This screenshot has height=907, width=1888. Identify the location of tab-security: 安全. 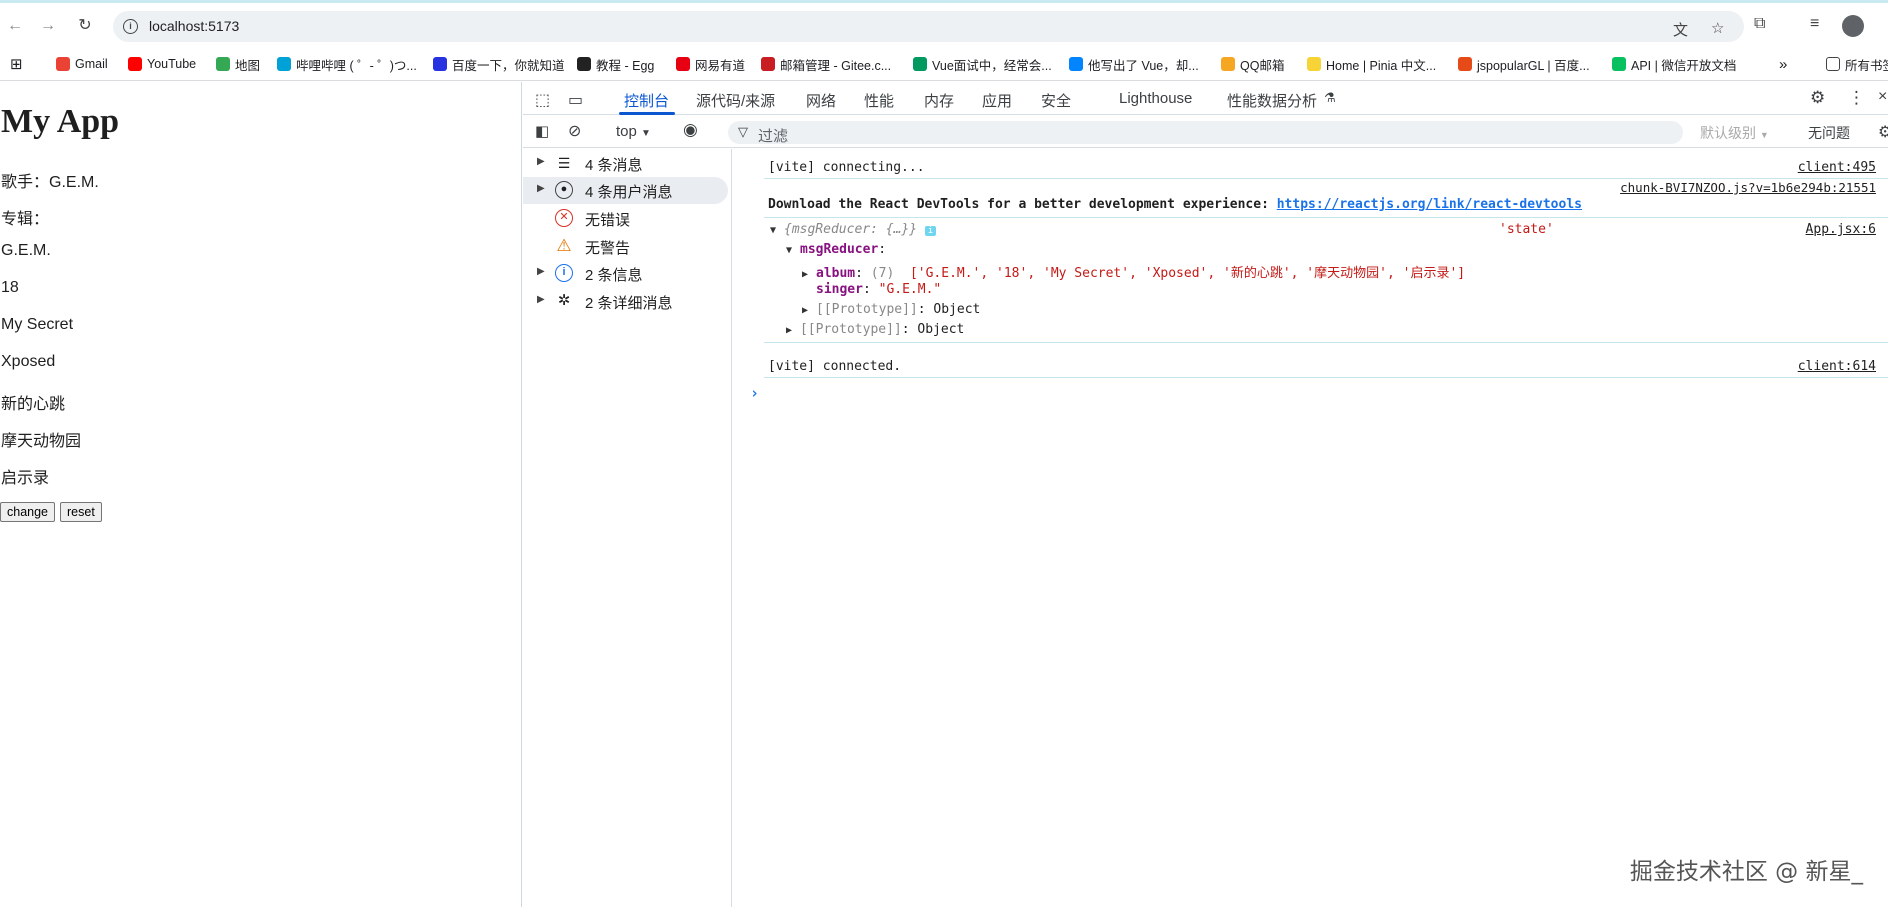
(1056, 100).